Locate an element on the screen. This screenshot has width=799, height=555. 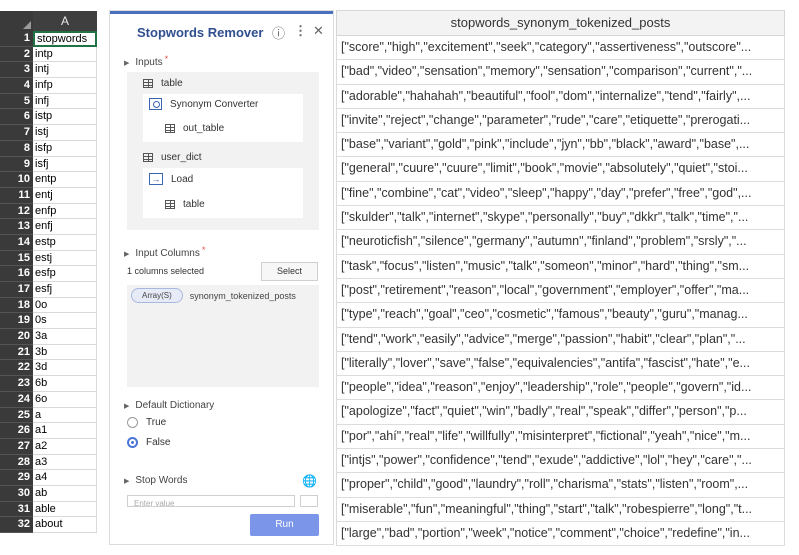
sheet-cell: 6b is located at coordinates (65, 384).